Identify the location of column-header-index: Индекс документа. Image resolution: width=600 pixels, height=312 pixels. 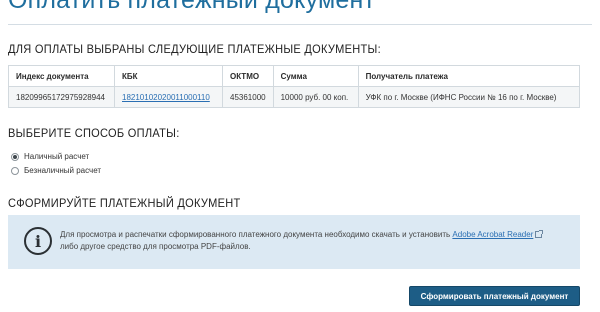
(61, 76).